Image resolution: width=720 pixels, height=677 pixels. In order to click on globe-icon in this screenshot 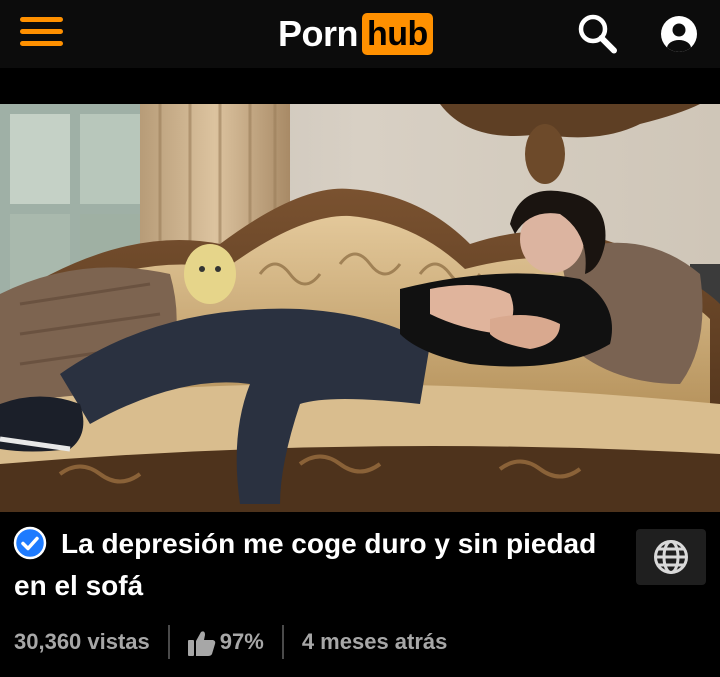, I will do `click(671, 557)`.